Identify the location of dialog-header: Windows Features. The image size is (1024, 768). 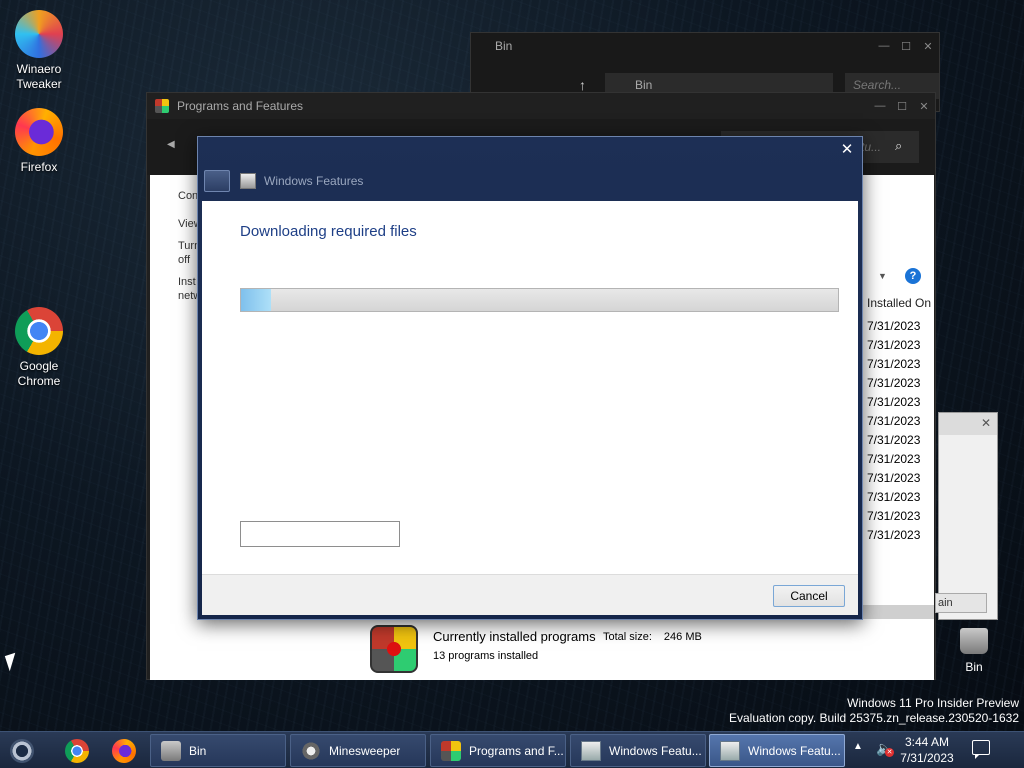
(283, 181).